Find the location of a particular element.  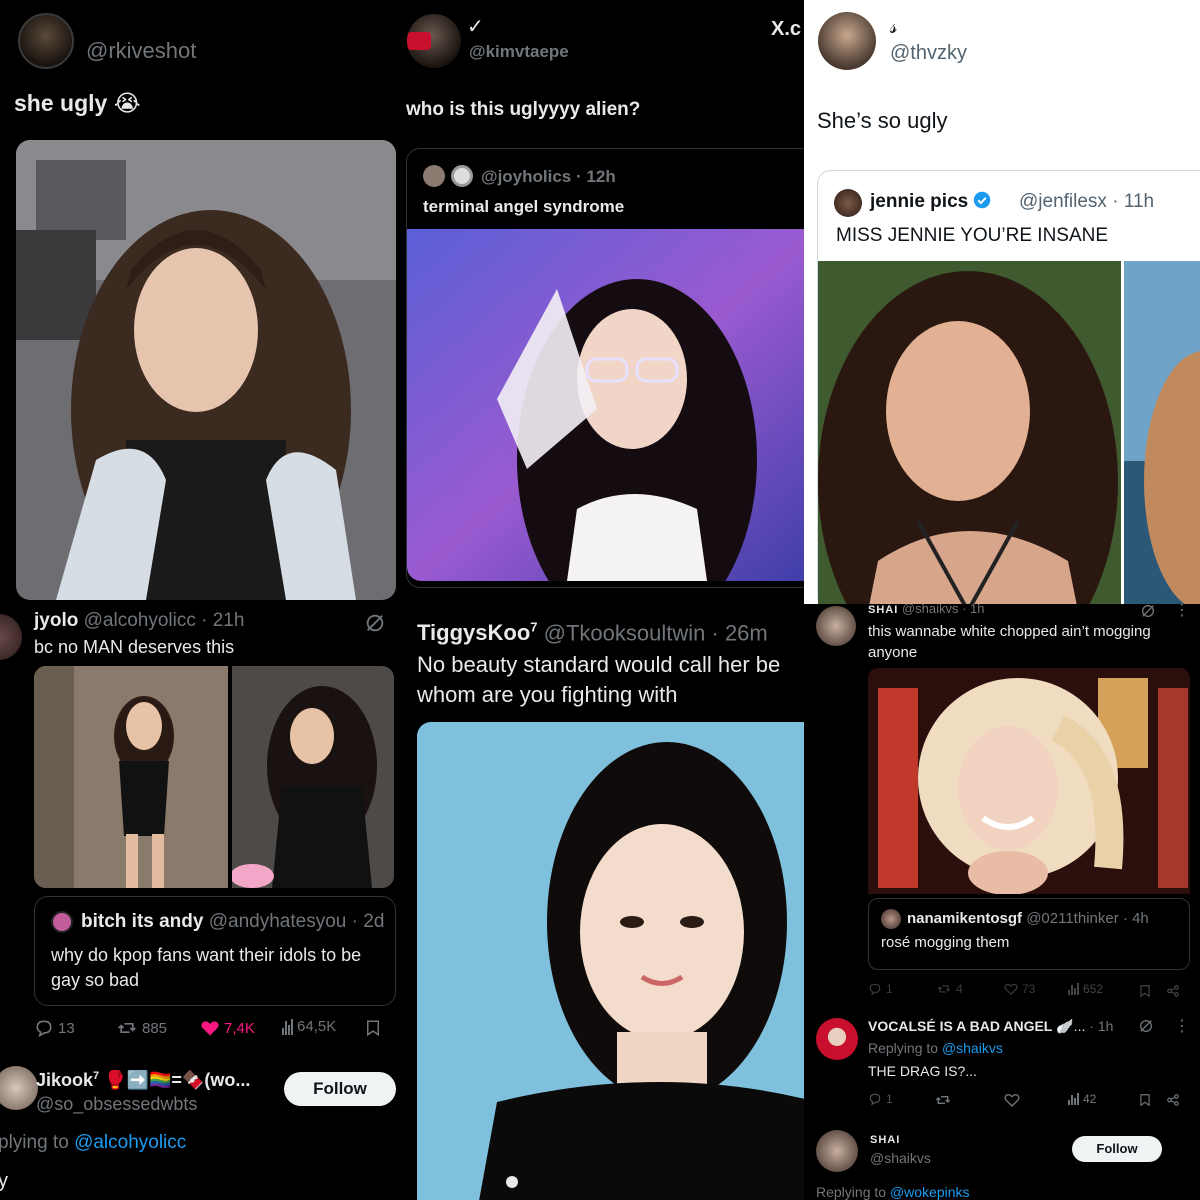

reply-reply-button: 1 is located at coordinates (880, 1099).